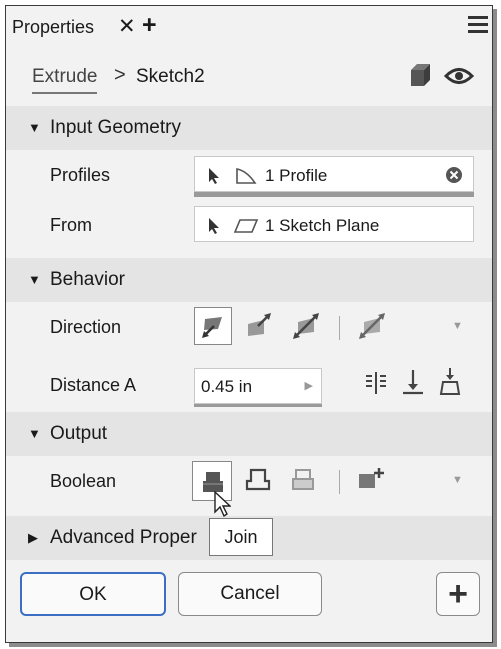  Describe the element at coordinates (83, 481) in the screenshot. I see `boolean-label: Boolean` at that location.